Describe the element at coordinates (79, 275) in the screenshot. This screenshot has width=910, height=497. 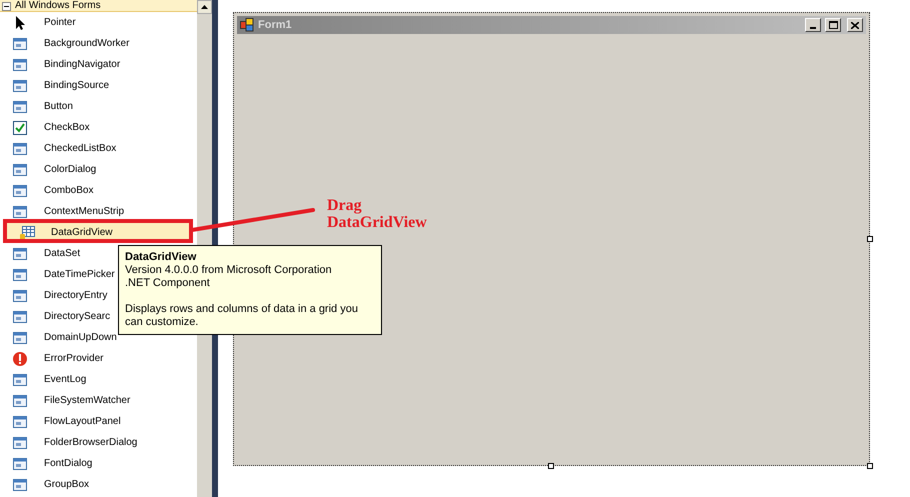
I see `item-label: DateTimePicker` at that location.